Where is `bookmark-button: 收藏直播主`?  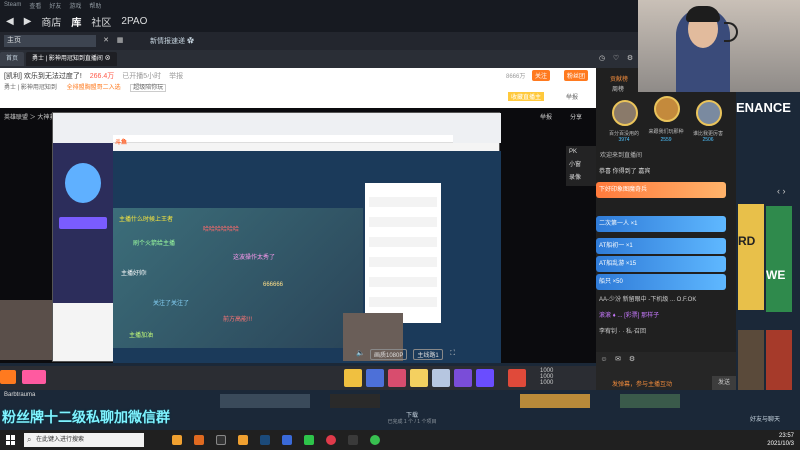
bookmark-button: 收藏直播主 is located at coordinates (526, 96).